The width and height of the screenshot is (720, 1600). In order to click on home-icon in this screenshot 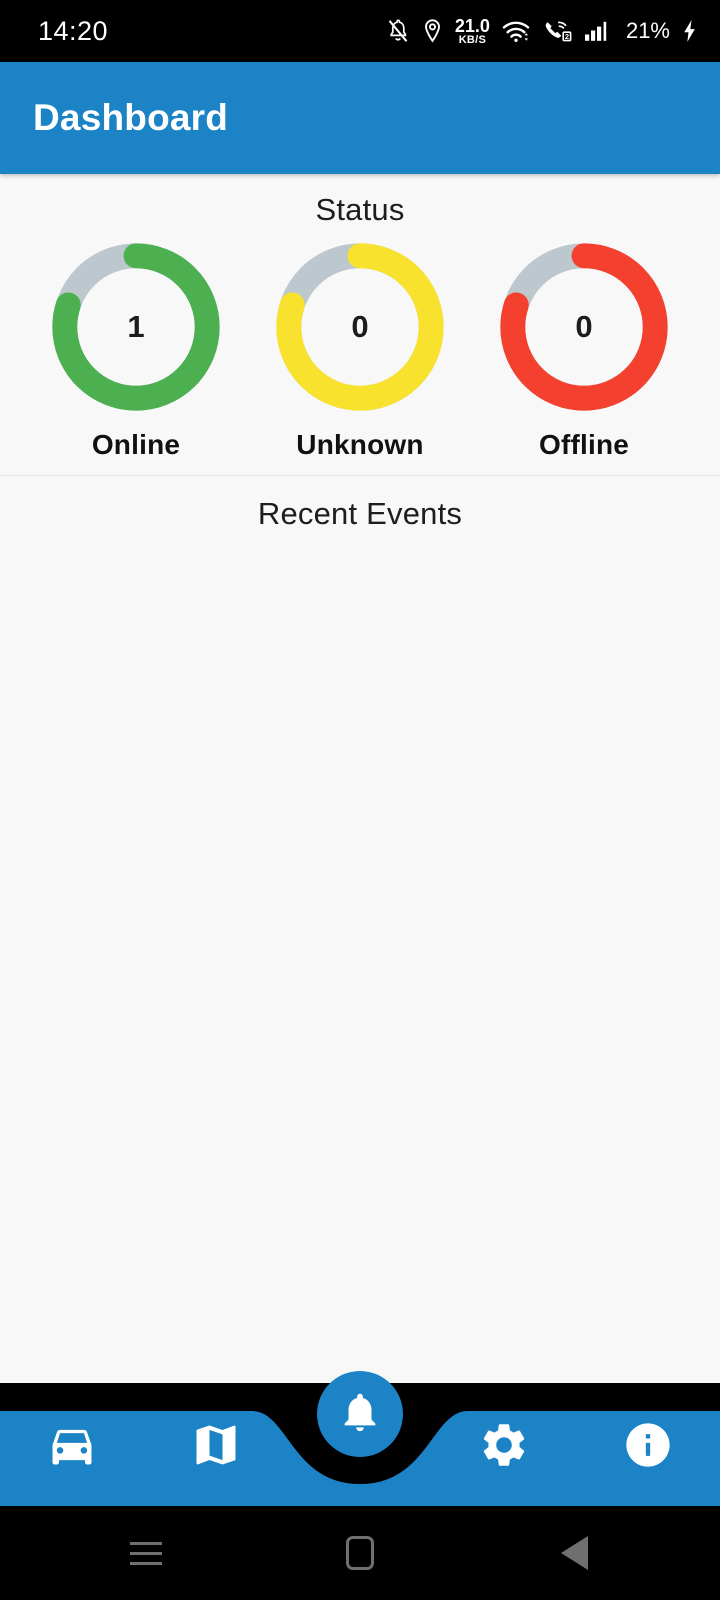, I will do `click(360, 1553)`.